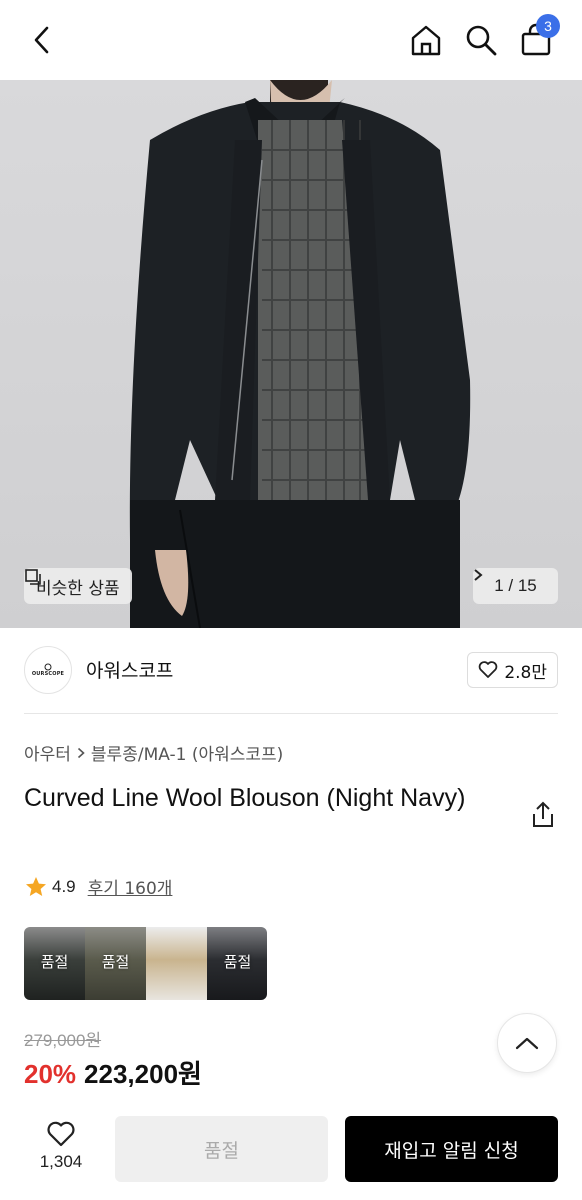  I want to click on search-icon, so click(481, 40).